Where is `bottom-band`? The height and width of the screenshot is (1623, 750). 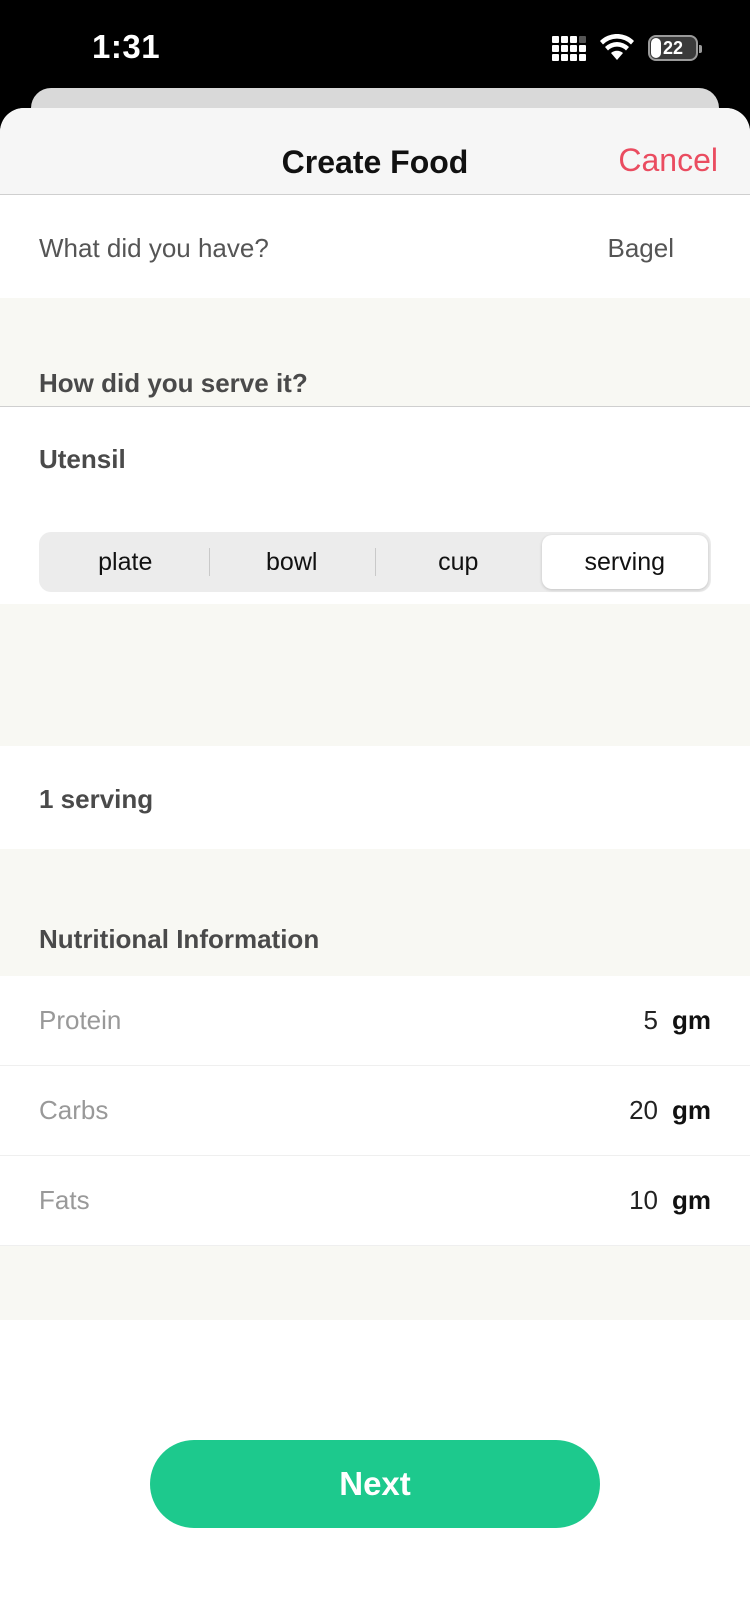
bottom-band is located at coordinates (375, 1283).